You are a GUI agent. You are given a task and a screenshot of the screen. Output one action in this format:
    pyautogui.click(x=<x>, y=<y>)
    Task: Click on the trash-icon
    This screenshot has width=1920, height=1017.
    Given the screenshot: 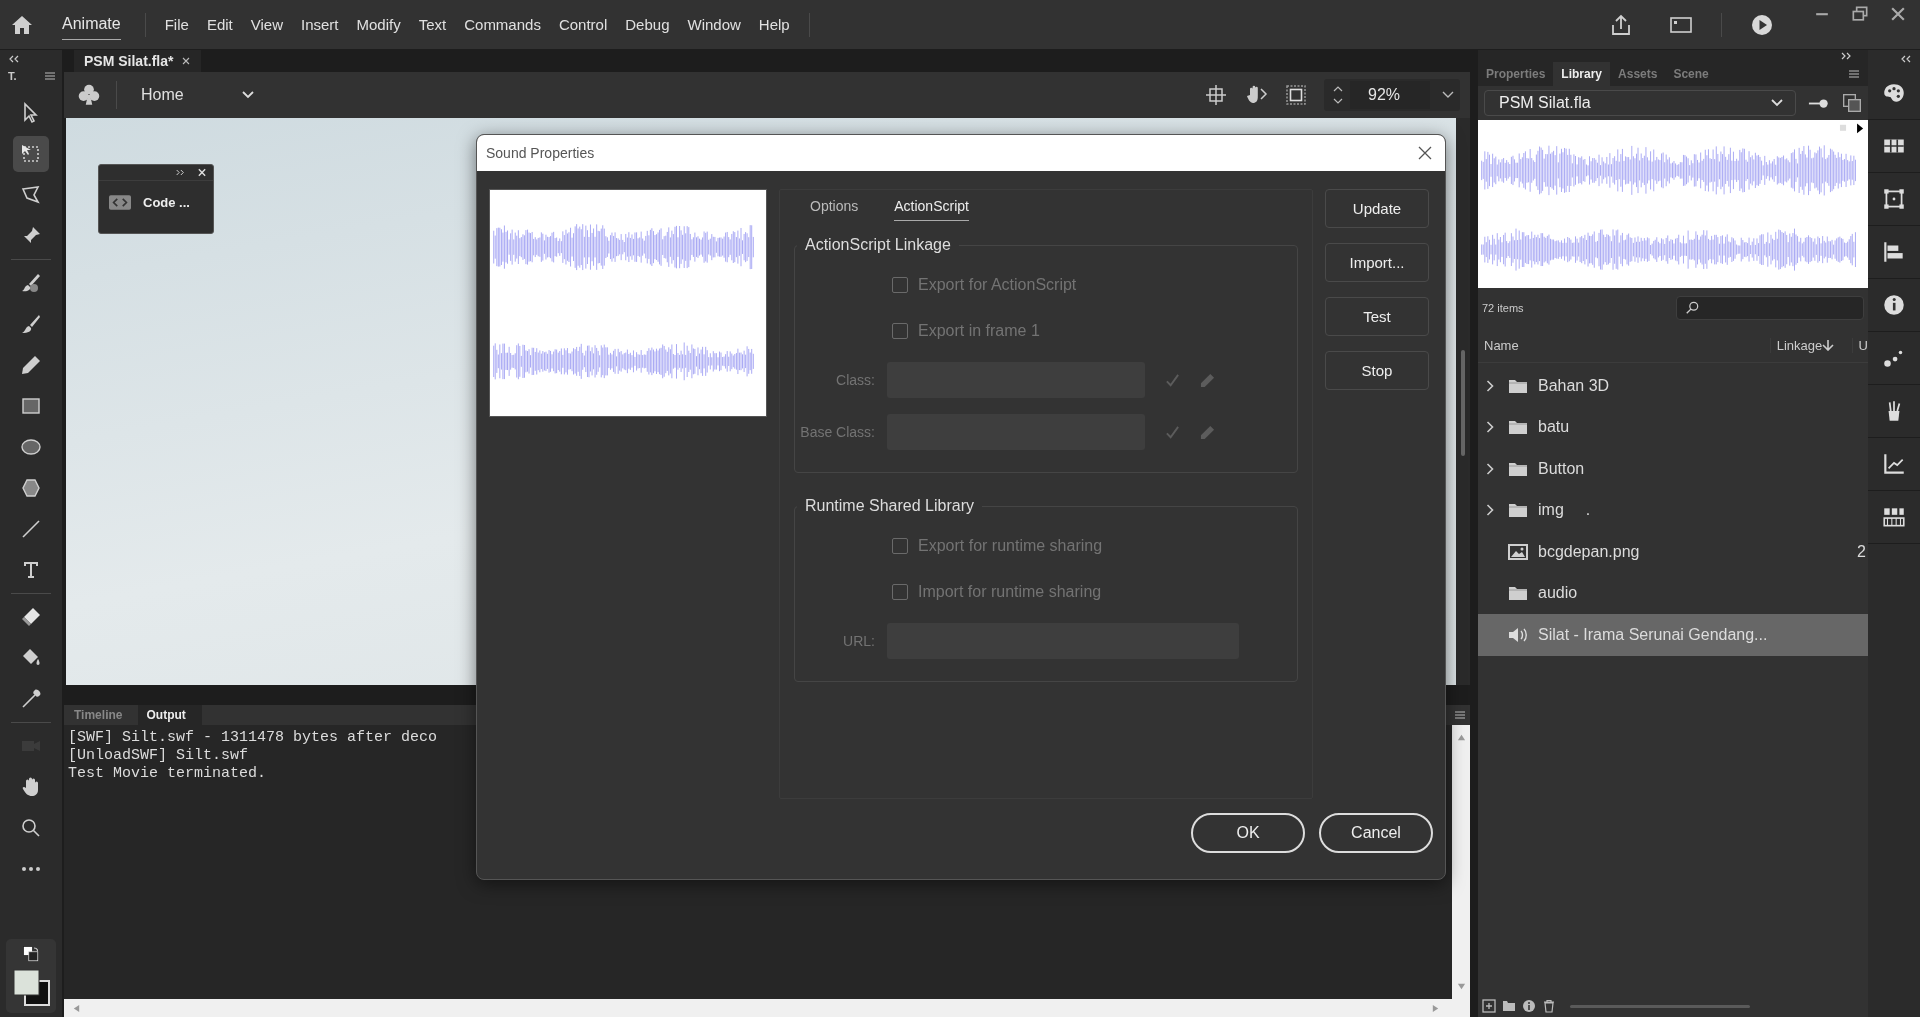 What is the action you would take?
    pyautogui.click(x=1549, y=1006)
    